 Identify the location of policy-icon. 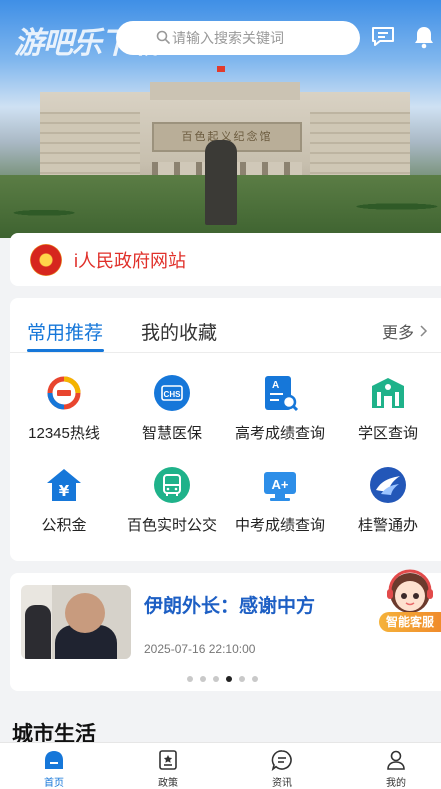
(168, 760).